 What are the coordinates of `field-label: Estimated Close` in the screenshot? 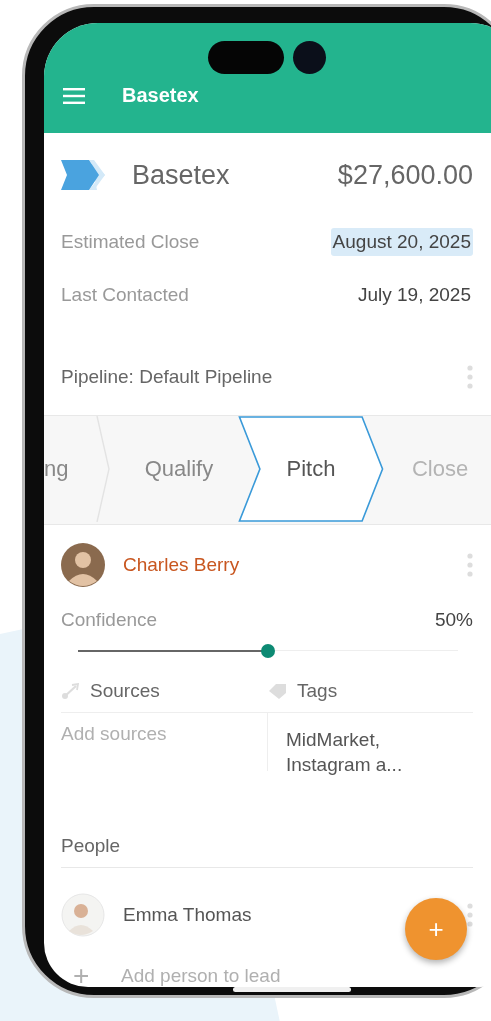 It's located at (130, 241).